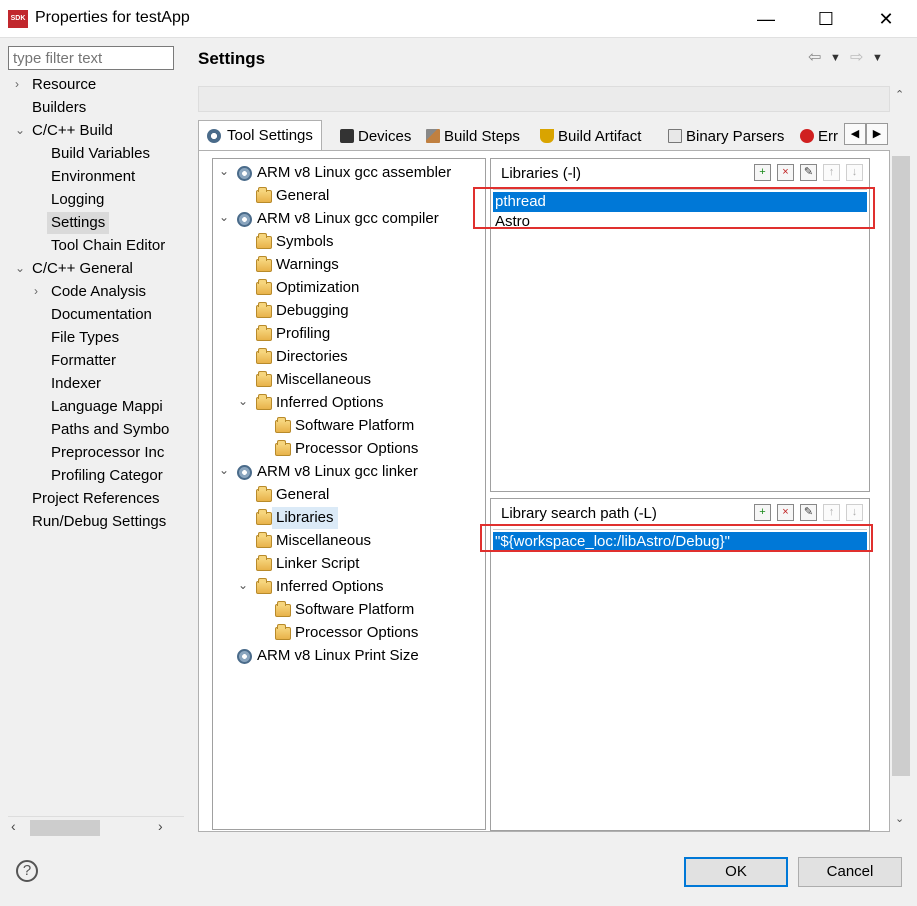 The height and width of the screenshot is (906, 917). Describe the element at coordinates (85, 338) in the screenshot. I see `nav-item-file-types: File Types` at that location.